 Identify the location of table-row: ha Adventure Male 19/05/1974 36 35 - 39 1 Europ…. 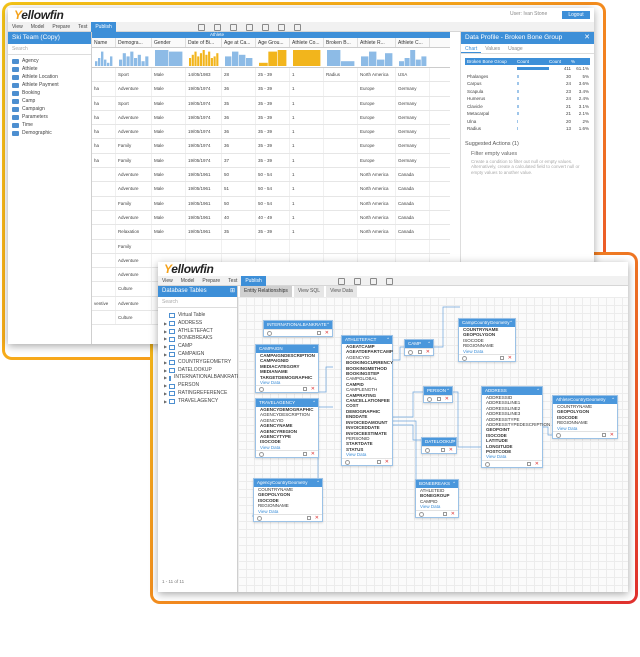
(271, 118).